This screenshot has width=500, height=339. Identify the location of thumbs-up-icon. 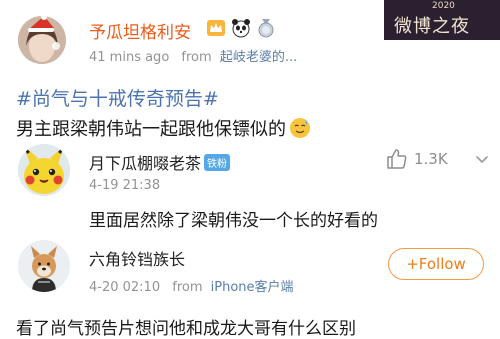
(397, 159).